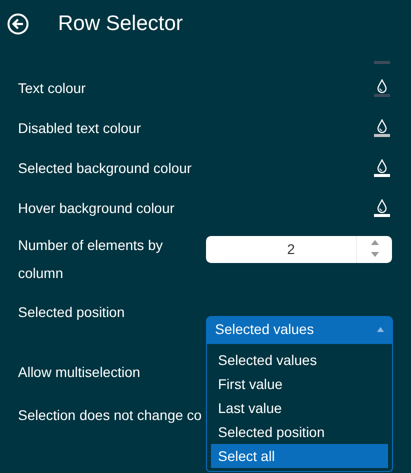 This screenshot has height=473, width=411. Describe the element at coordinates (299, 384) in the screenshot. I see `dropdown-option: First value` at that location.